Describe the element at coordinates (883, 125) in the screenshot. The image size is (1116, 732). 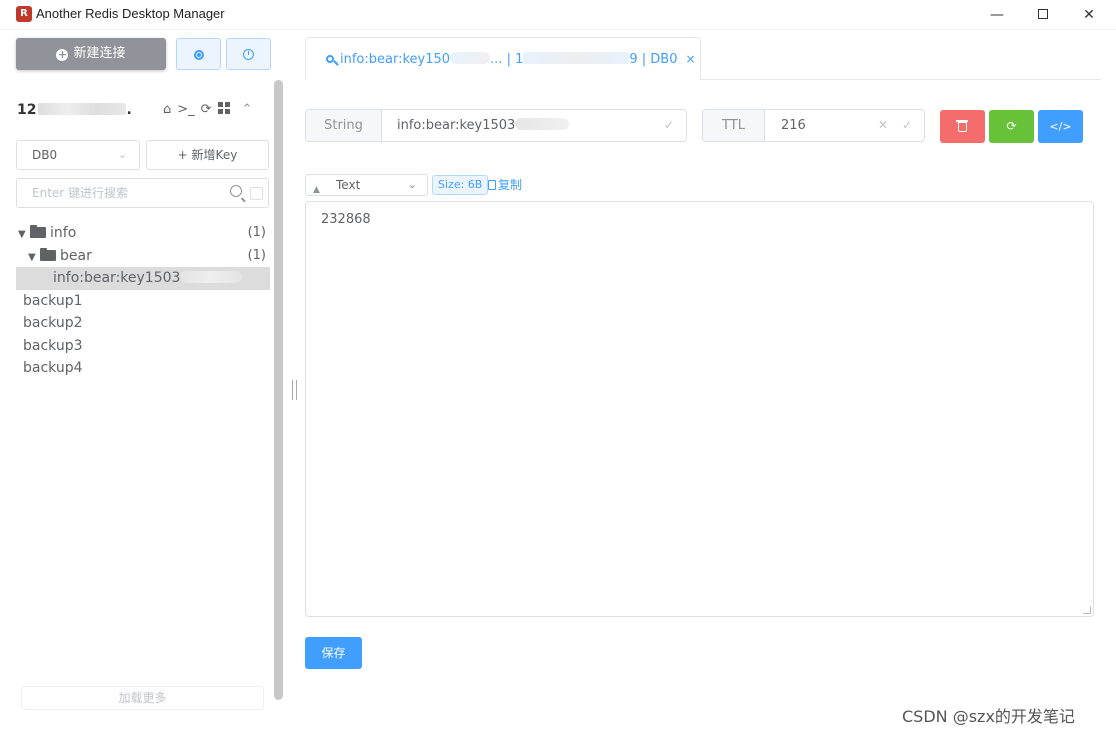
I see `clear-icon: ✕` at that location.